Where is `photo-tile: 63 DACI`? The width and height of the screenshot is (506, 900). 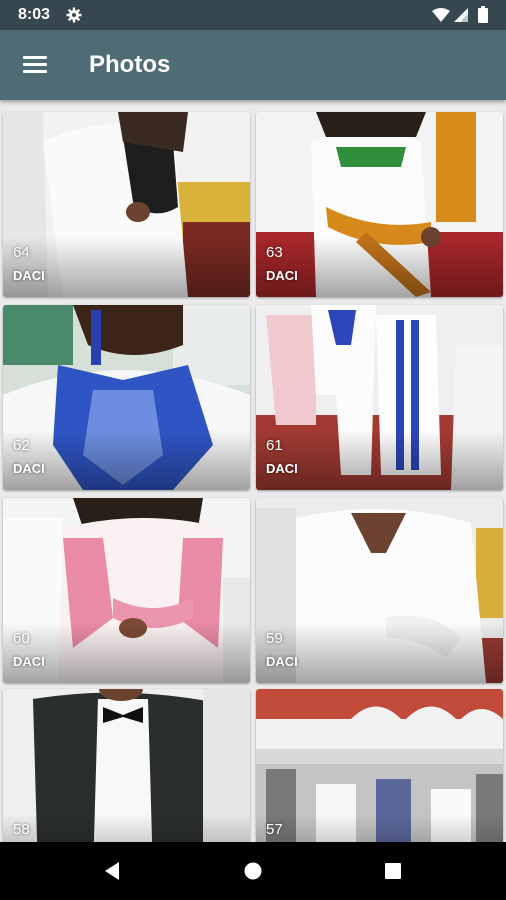 photo-tile: 63 DACI is located at coordinates (379, 204).